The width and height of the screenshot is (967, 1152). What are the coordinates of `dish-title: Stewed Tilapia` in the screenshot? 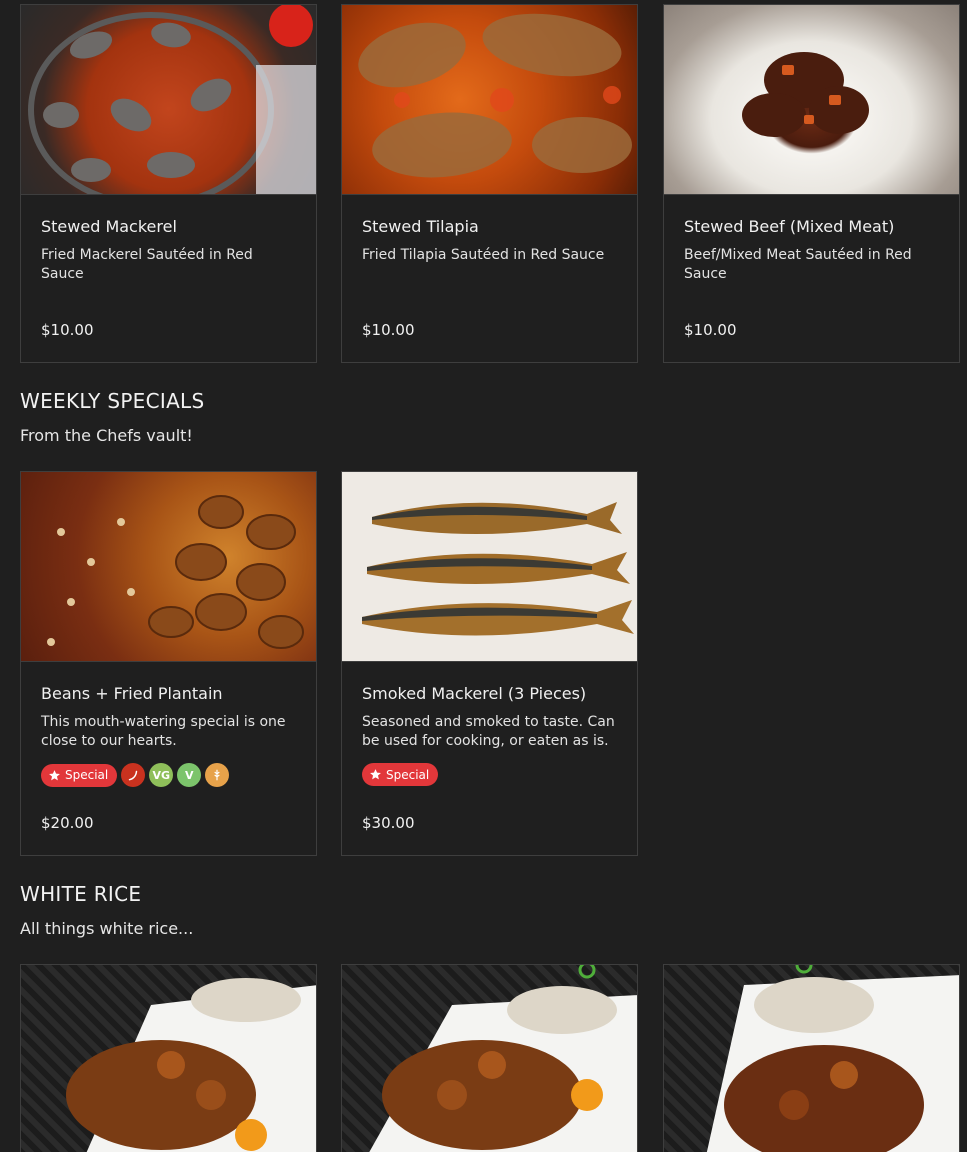 It's located at (420, 226).